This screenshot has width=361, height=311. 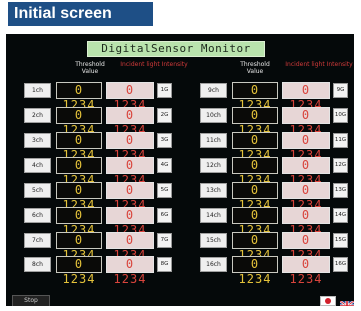 I want to click on channel-row: 10ch 0 1234 0 1234 10G, so click(x=275, y=121).